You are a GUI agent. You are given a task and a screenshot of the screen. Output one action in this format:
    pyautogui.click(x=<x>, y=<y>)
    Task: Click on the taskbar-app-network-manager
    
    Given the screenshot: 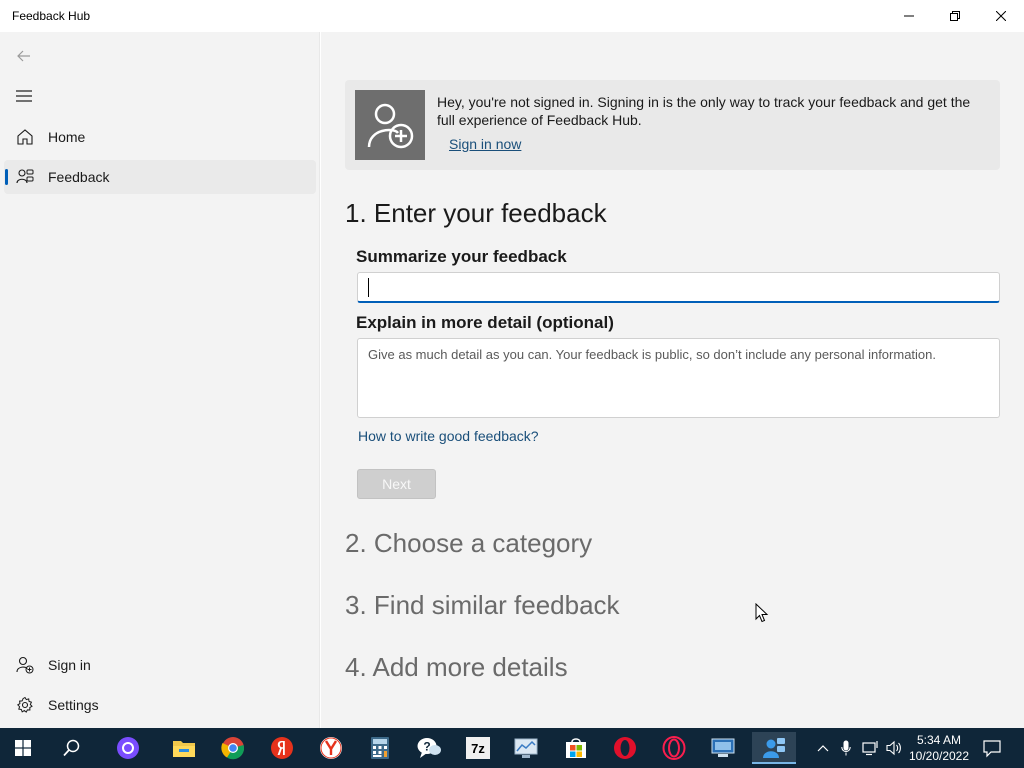 What is the action you would take?
    pyautogui.click(x=723, y=748)
    